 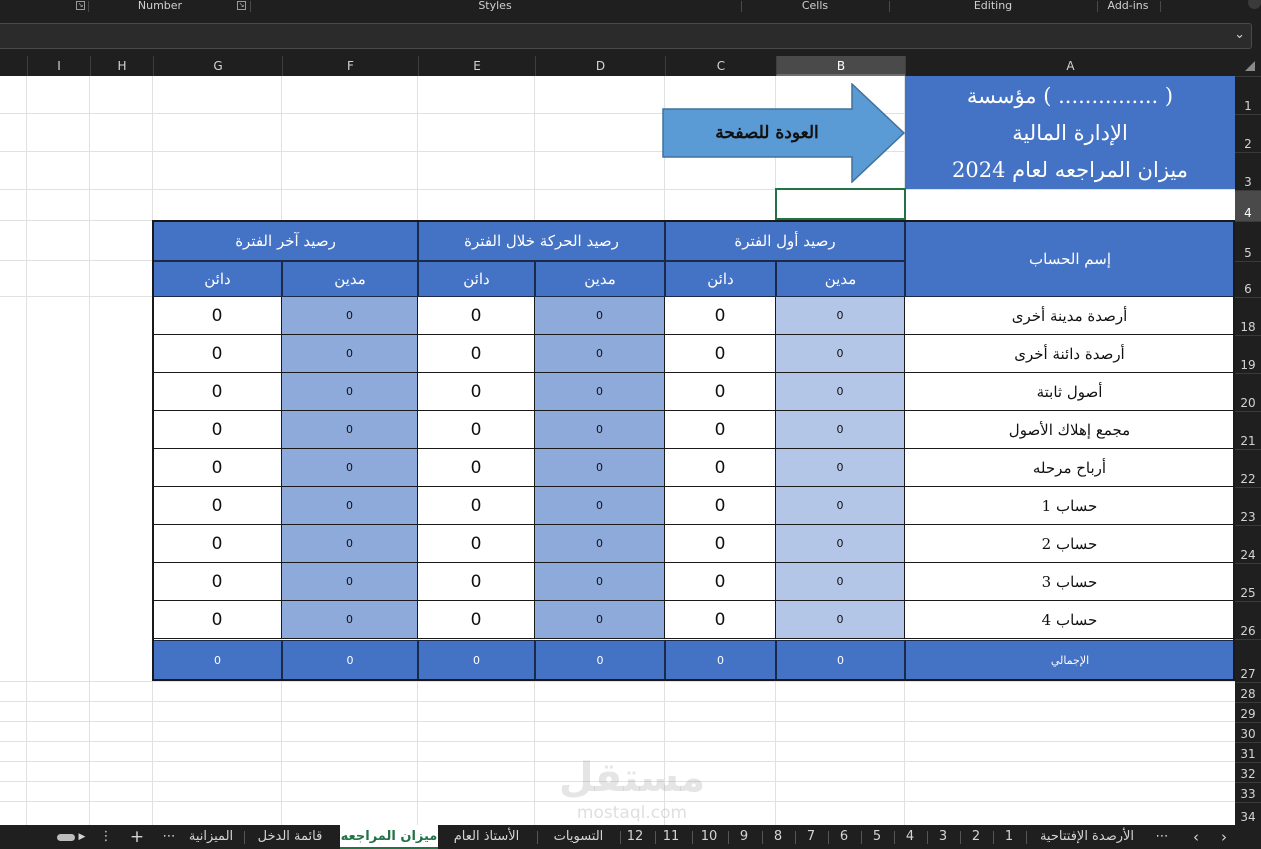 I want to click on row-header-31: 31, so click(x=1248, y=752).